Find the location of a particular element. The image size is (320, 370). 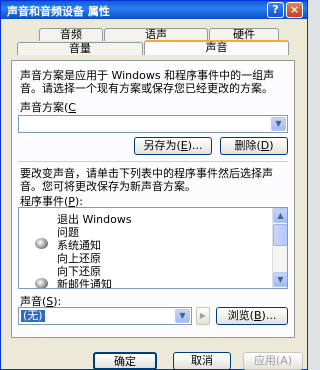

window-title: 声音和音频设备 属性 is located at coordinates (58, 11).